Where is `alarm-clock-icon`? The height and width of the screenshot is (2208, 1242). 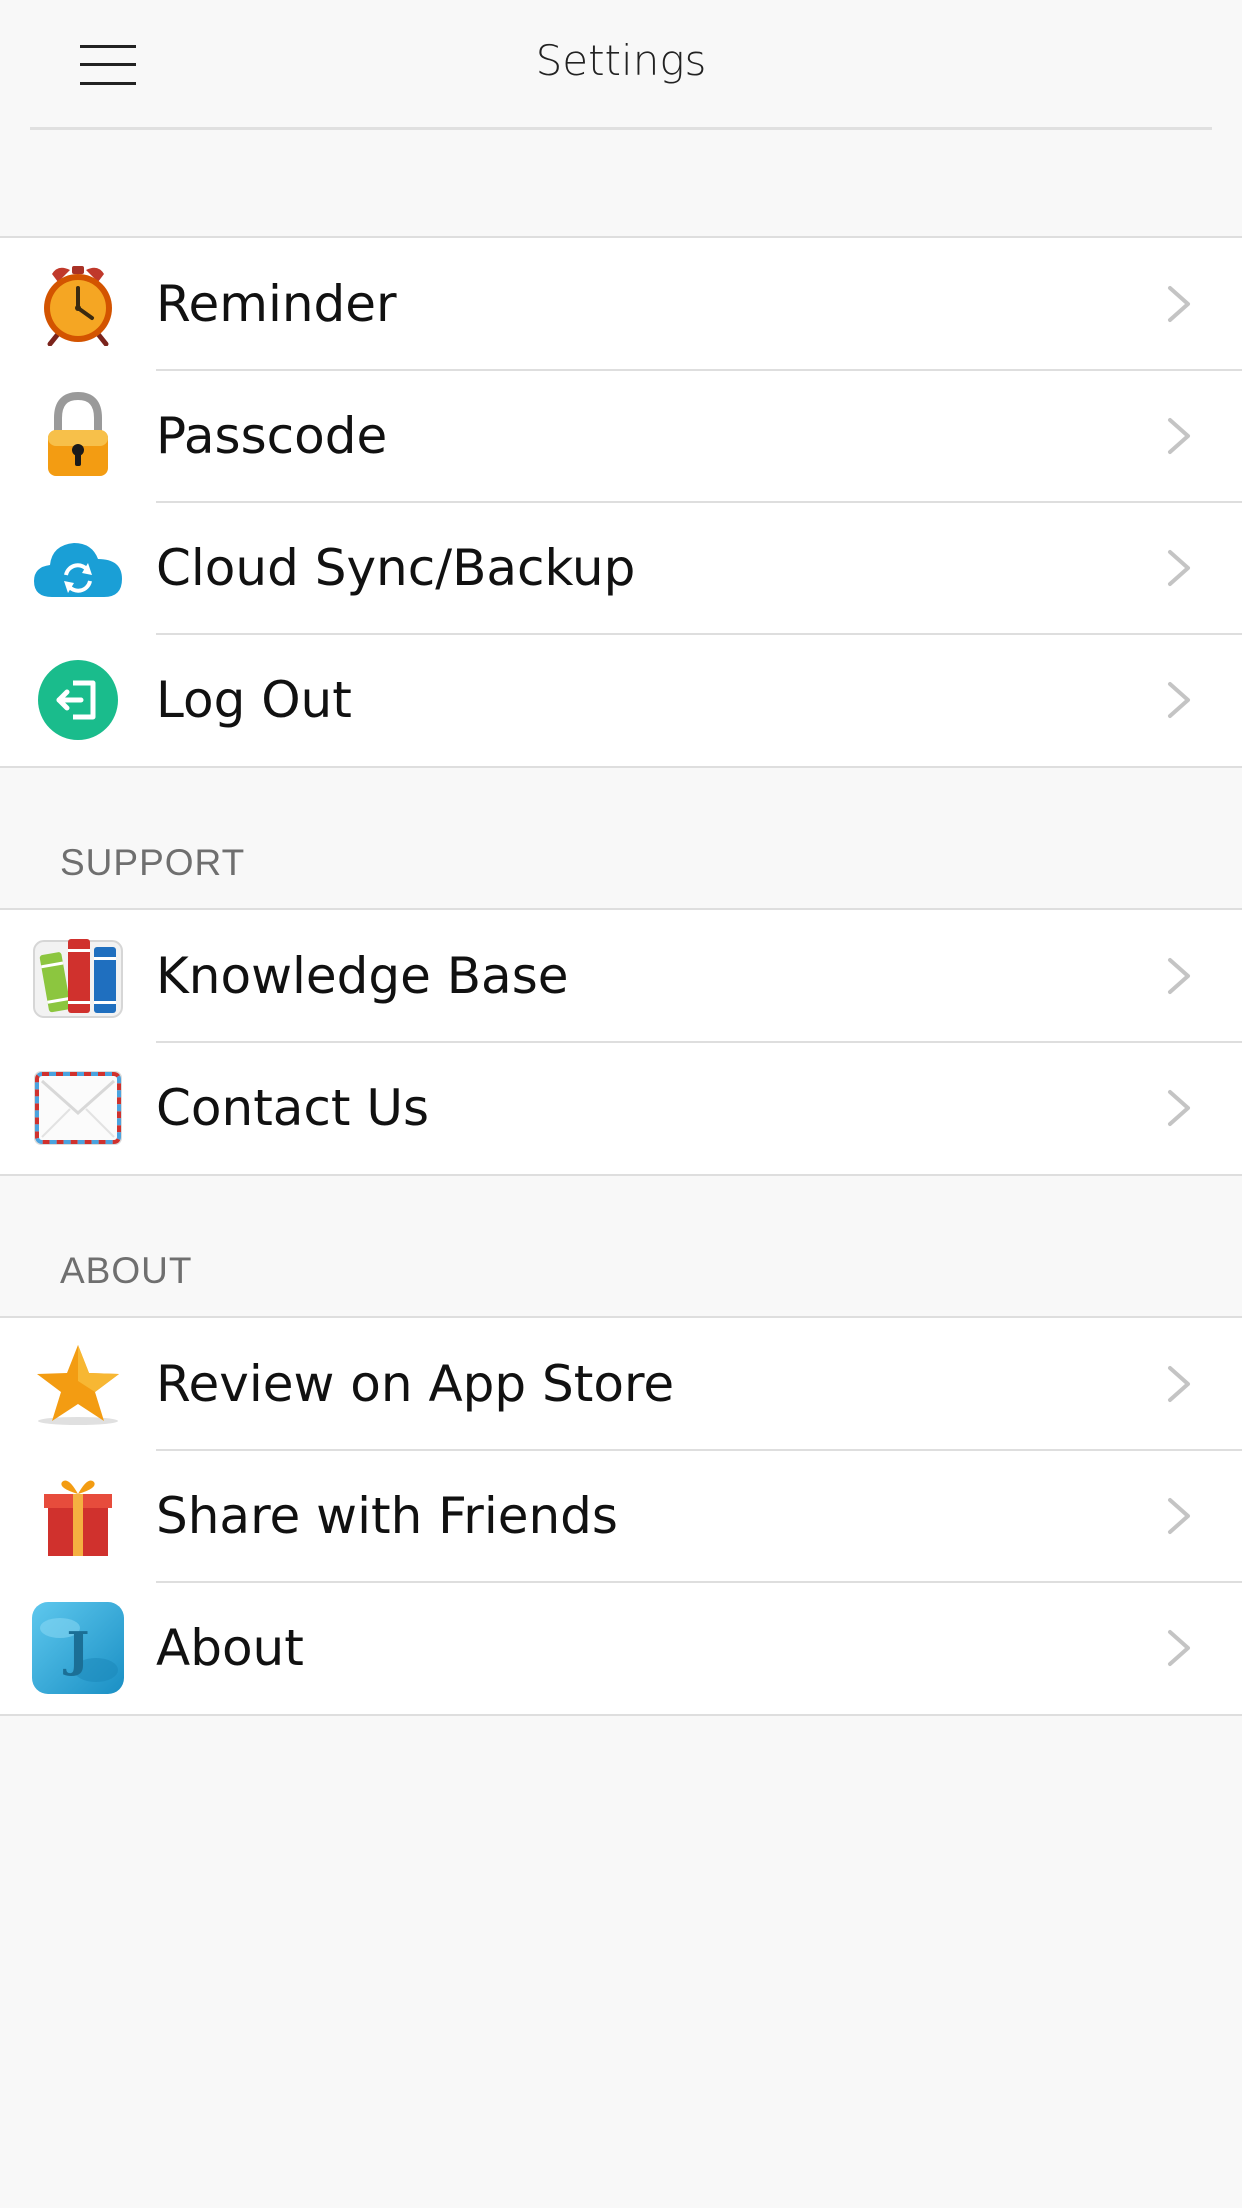 alarm-clock-icon is located at coordinates (78, 304).